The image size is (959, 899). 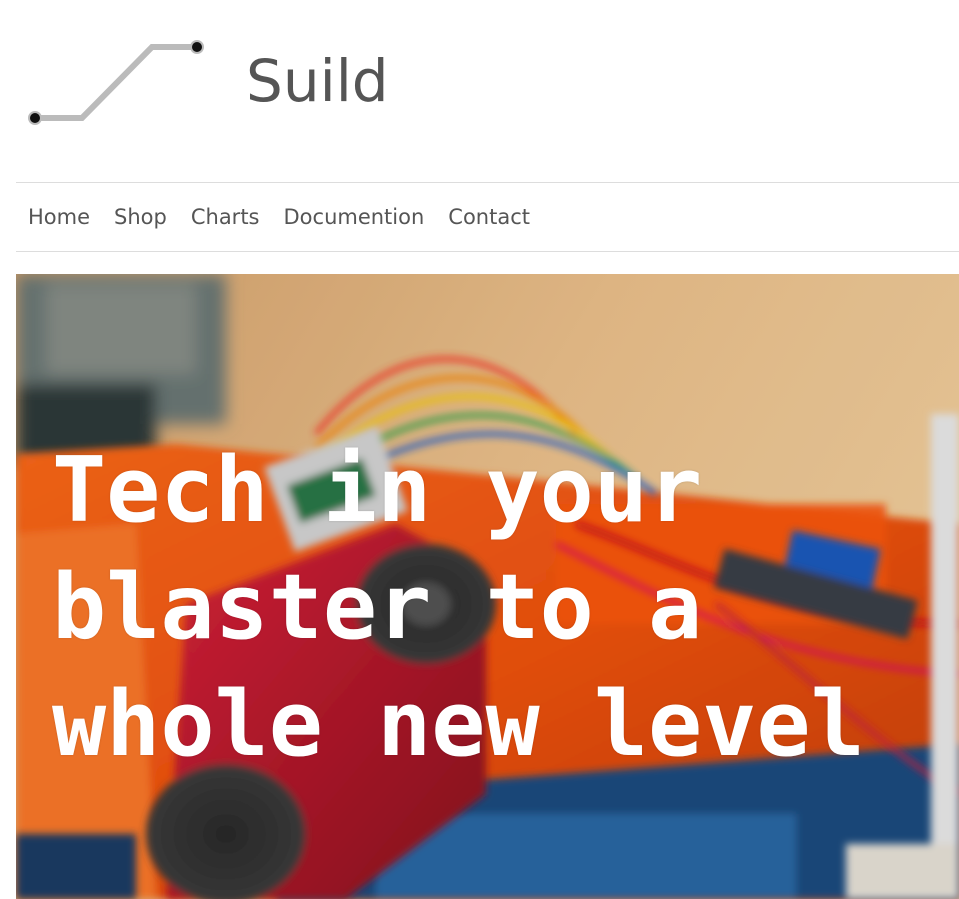 I want to click on main-navigation: Home Shop Charts Documention Contact, so click(x=487, y=217).